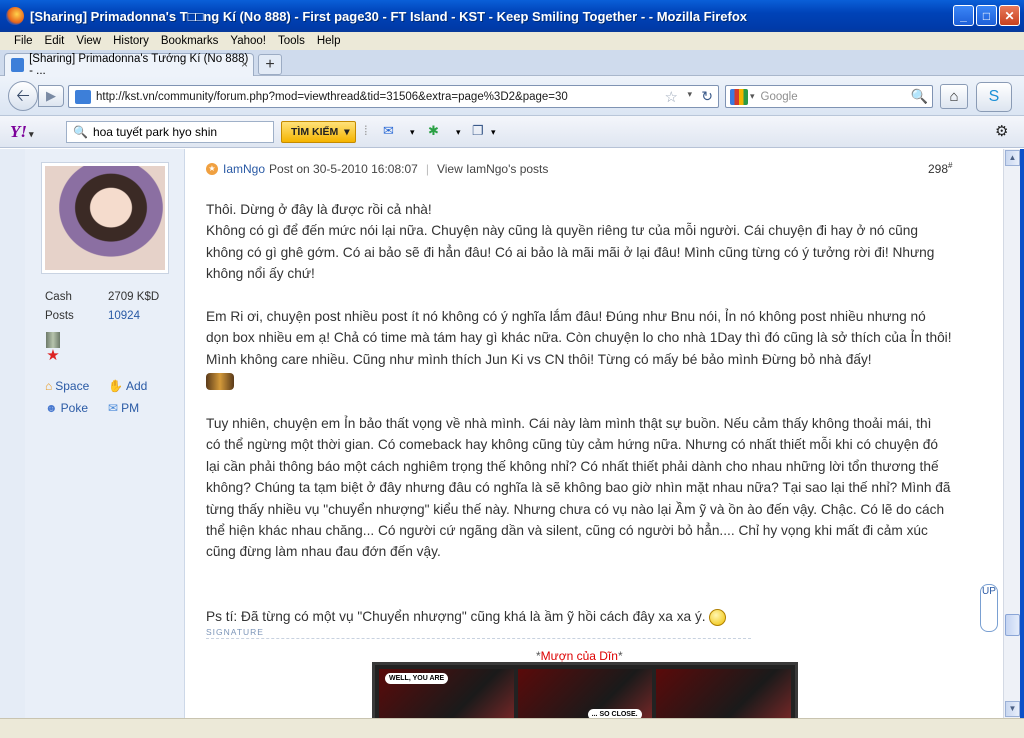  Describe the element at coordinates (671, 97) in the screenshot. I see `bookmark-star-icon: ☆` at that location.